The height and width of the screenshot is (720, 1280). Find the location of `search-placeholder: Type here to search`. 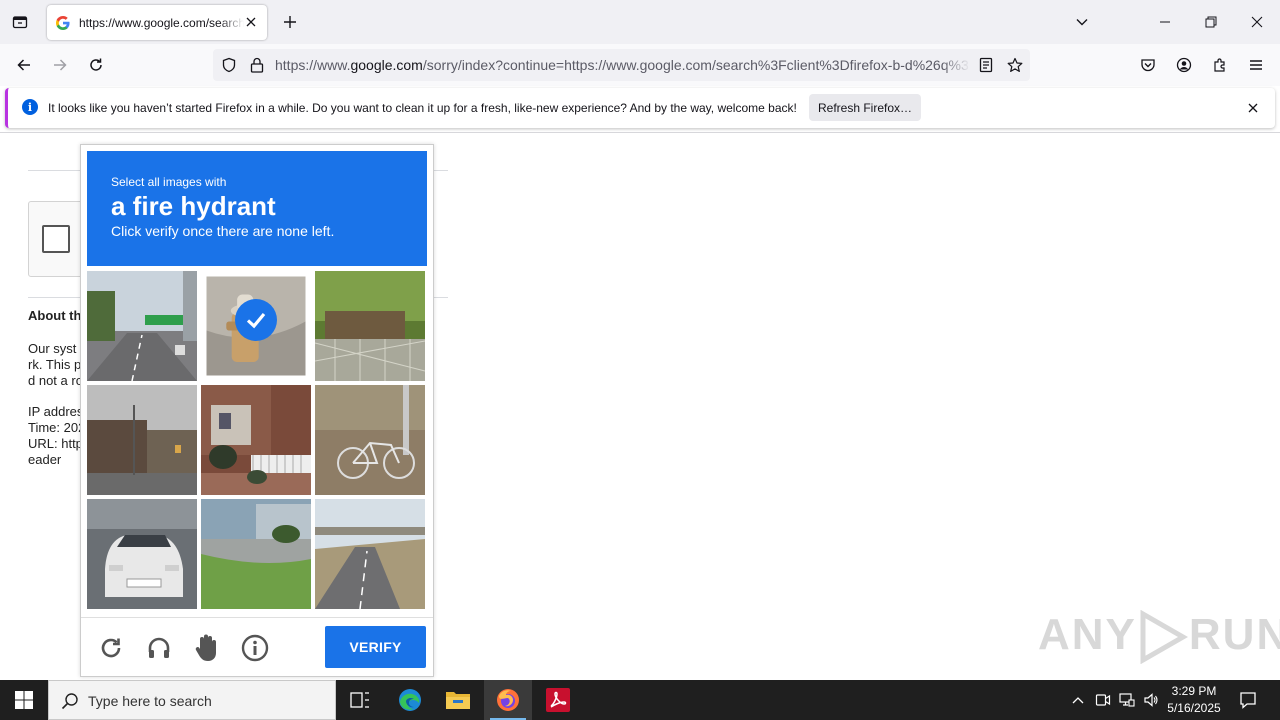

search-placeholder: Type here to search is located at coordinates (150, 701).